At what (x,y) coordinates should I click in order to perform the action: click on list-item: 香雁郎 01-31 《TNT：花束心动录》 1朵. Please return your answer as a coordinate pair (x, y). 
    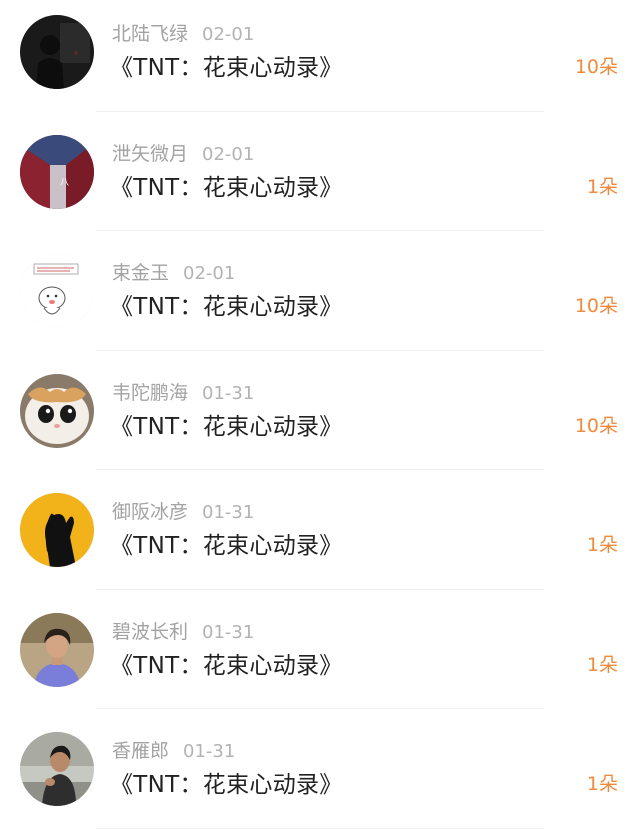
    Looking at the image, I should click on (320, 769).